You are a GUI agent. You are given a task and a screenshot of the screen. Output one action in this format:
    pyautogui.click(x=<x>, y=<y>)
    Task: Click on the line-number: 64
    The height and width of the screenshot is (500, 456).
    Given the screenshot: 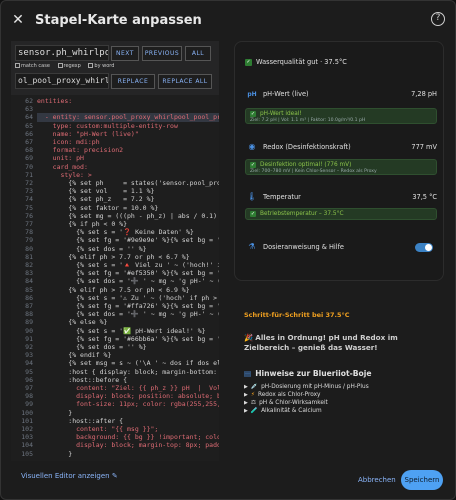 What is the action you would take?
    pyautogui.click(x=29, y=117)
    